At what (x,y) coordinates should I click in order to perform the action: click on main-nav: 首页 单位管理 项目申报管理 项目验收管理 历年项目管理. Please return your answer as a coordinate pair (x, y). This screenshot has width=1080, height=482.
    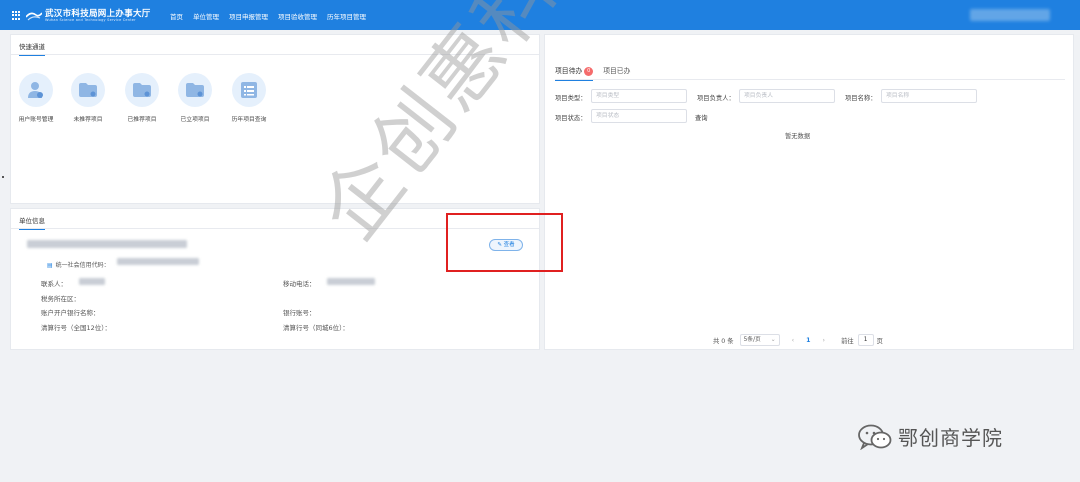
    Looking at the image, I should click on (268, 16).